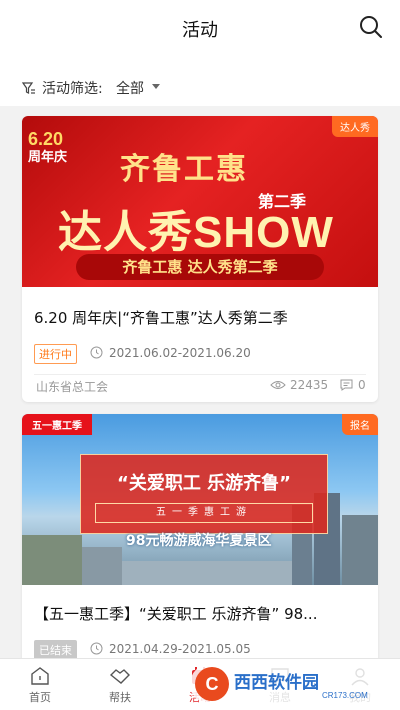 The image size is (400, 710). I want to click on status-badge: 进行中, so click(55, 354).